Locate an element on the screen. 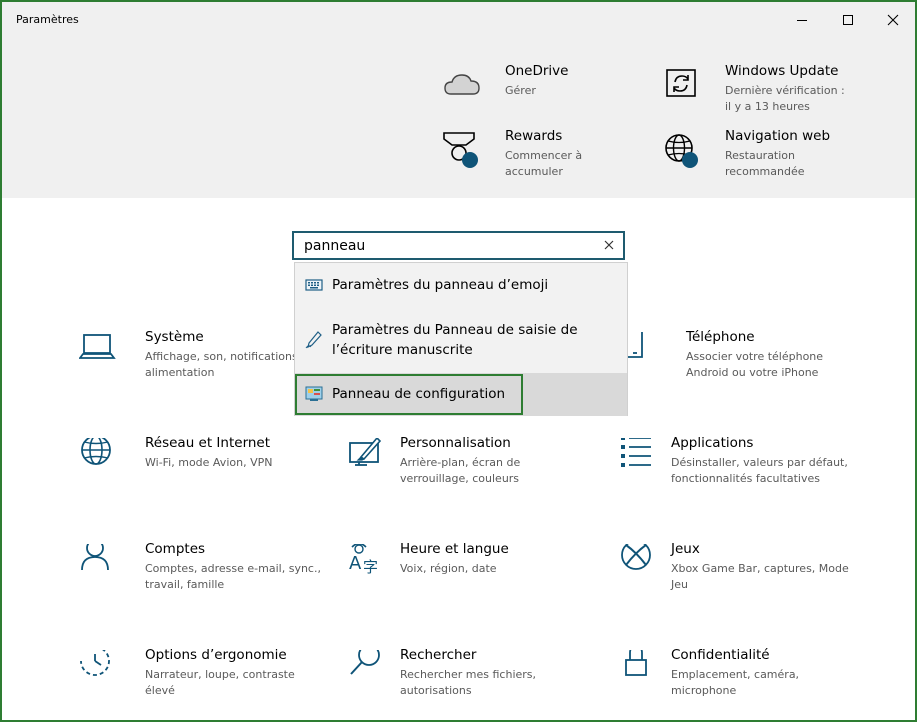 The width and height of the screenshot is (917, 722). ease-of-access-icon is located at coordinates (95, 663).